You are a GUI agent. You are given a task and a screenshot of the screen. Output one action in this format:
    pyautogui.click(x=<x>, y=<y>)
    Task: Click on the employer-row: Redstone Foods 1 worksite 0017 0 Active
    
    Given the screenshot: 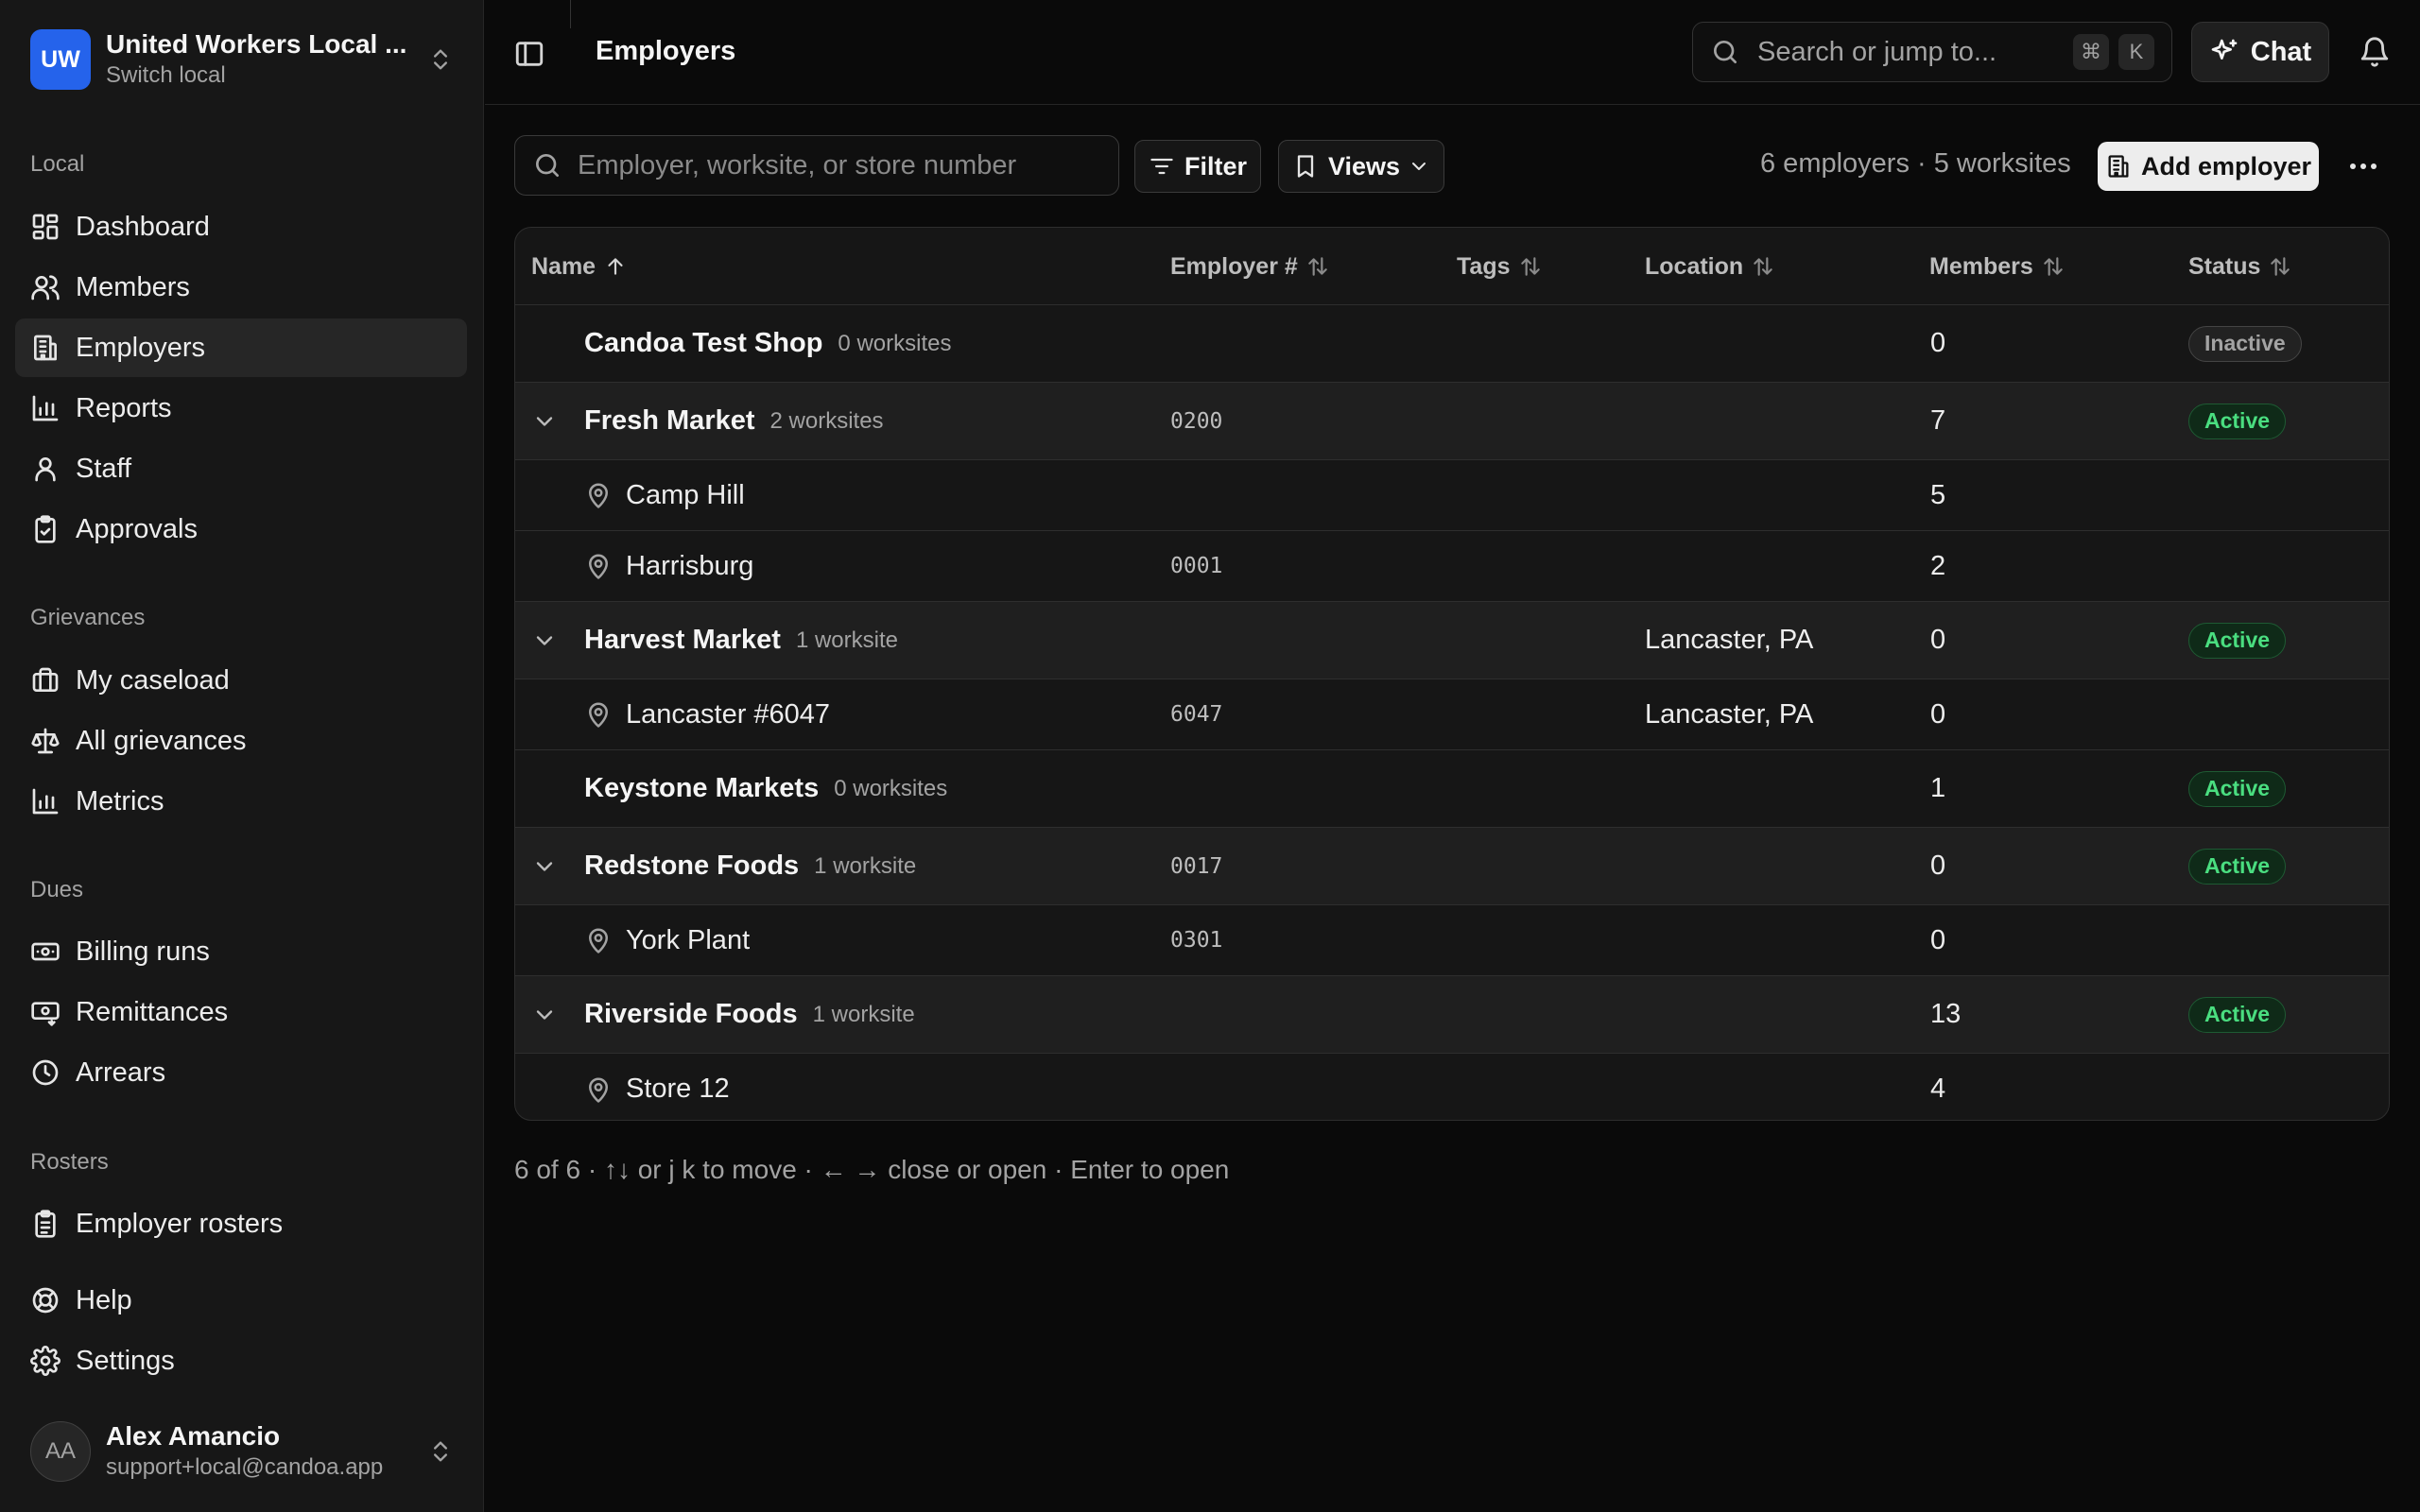 What is the action you would take?
    pyautogui.click(x=1452, y=866)
    